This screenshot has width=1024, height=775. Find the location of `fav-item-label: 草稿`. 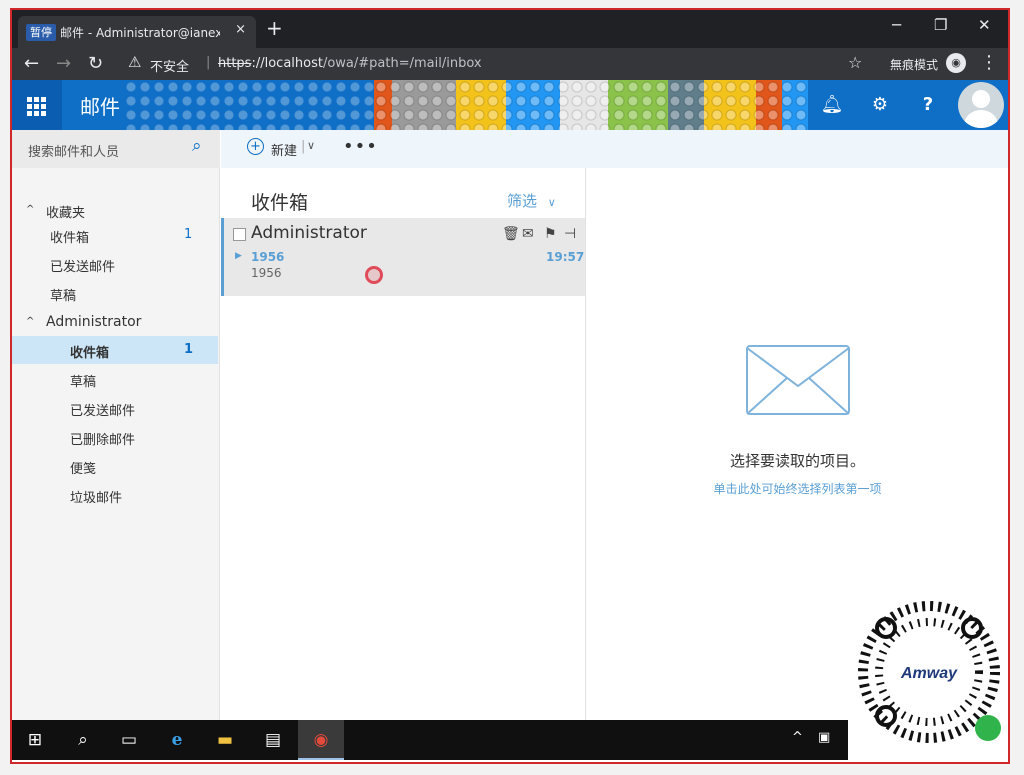

fav-item-label: 草稿 is located at coordinates (63, 296).